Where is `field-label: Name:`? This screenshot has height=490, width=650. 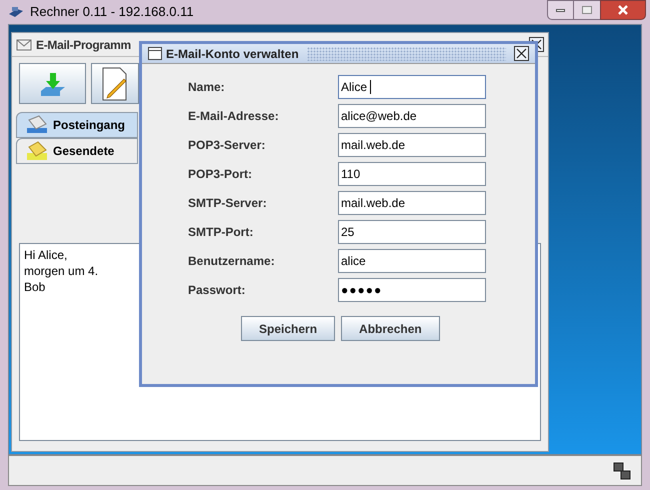 field-label: Name: is located at coordinates (207, 87).